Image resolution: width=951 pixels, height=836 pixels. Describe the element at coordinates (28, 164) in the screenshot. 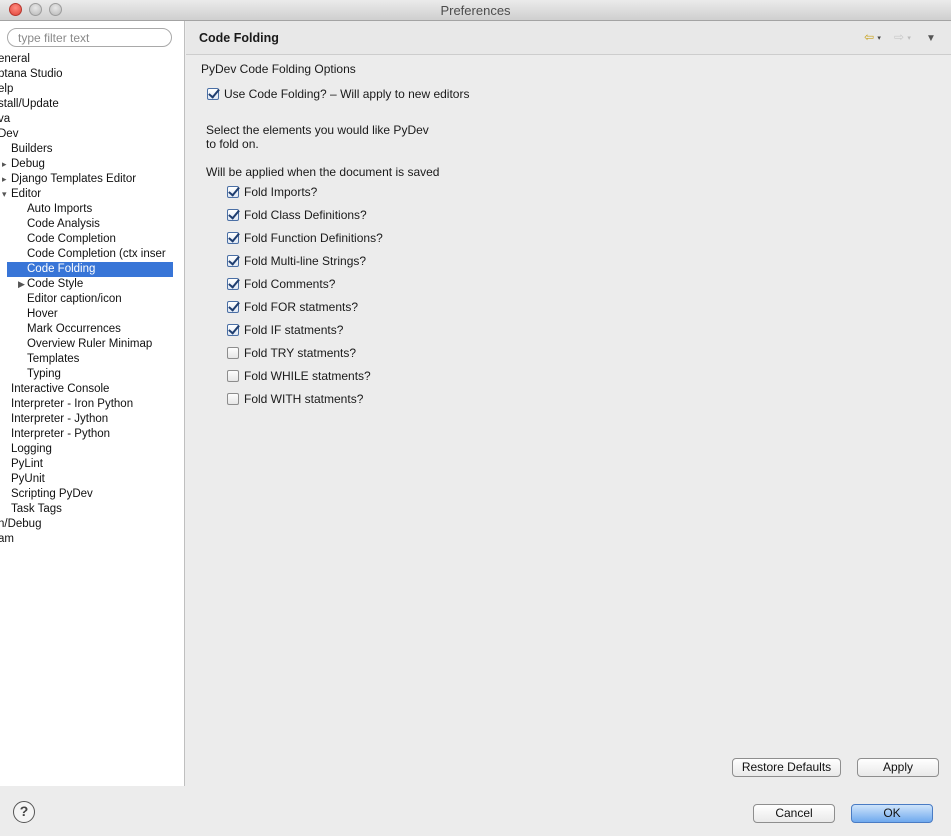

I see `tree-item-label: Debug` at that location.